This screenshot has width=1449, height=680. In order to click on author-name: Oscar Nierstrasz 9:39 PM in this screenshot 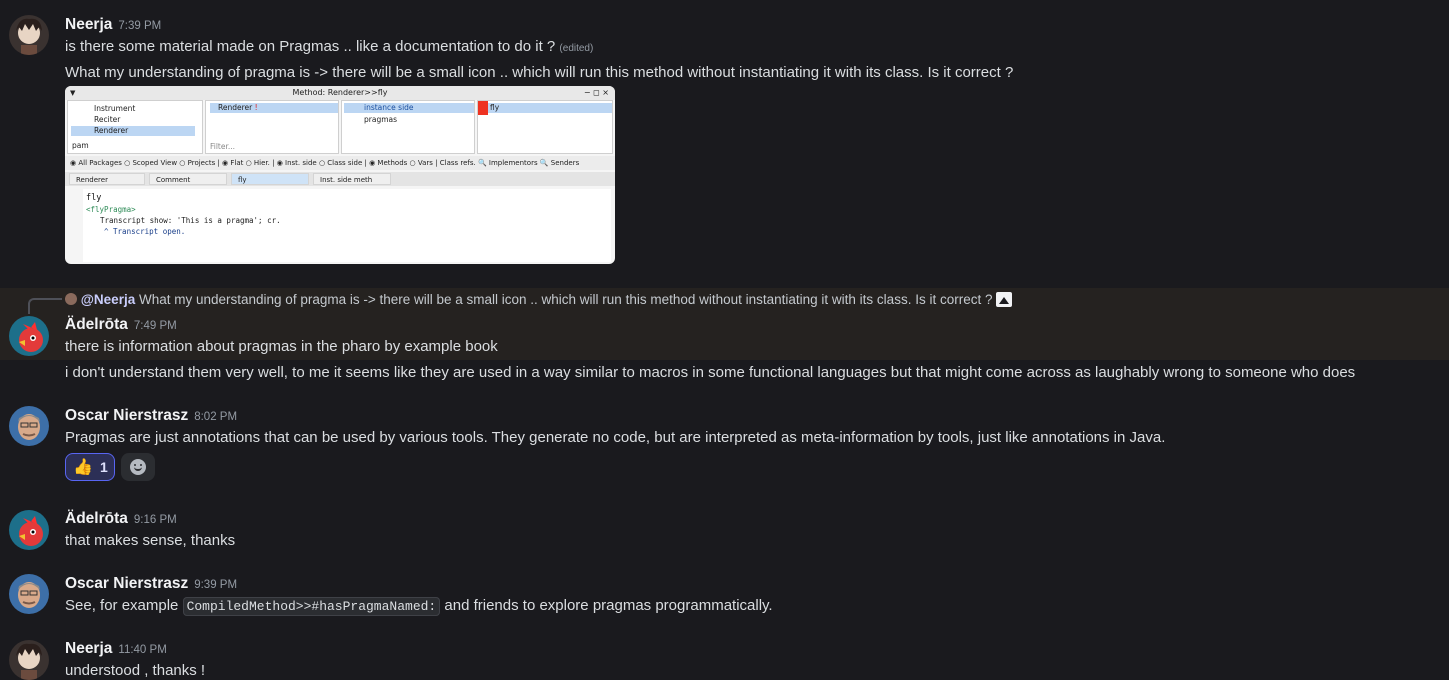, I will do `click(151, 584)`.